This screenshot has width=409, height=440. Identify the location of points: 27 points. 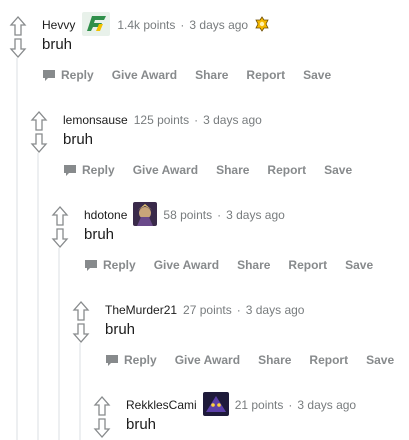
(207, 310).